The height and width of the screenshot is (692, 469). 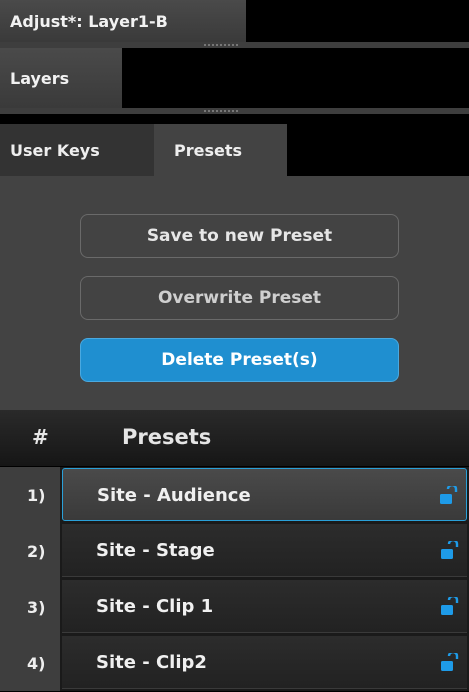 What do you see at coordinates (155, 606) in the screenshot?
I see `preset-name: Site - Clip 1` at bounding box center [155, 606].